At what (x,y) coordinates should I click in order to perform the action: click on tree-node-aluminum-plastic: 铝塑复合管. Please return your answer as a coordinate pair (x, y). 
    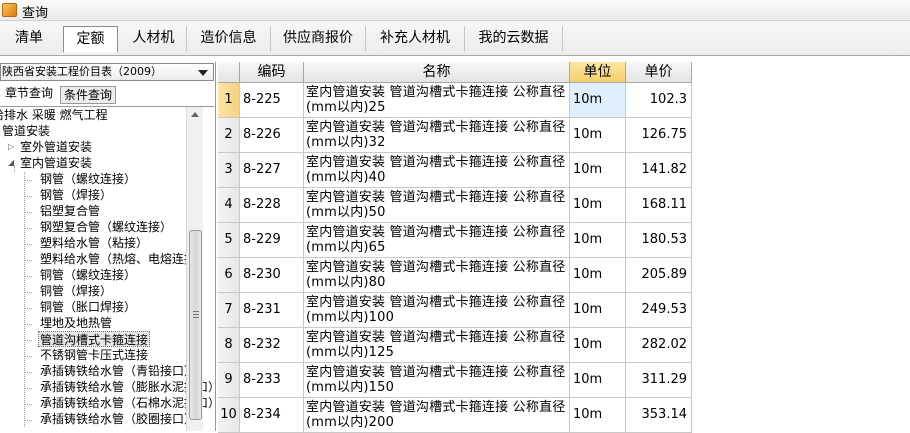
    Looking at the image, I should click on (70, 211).